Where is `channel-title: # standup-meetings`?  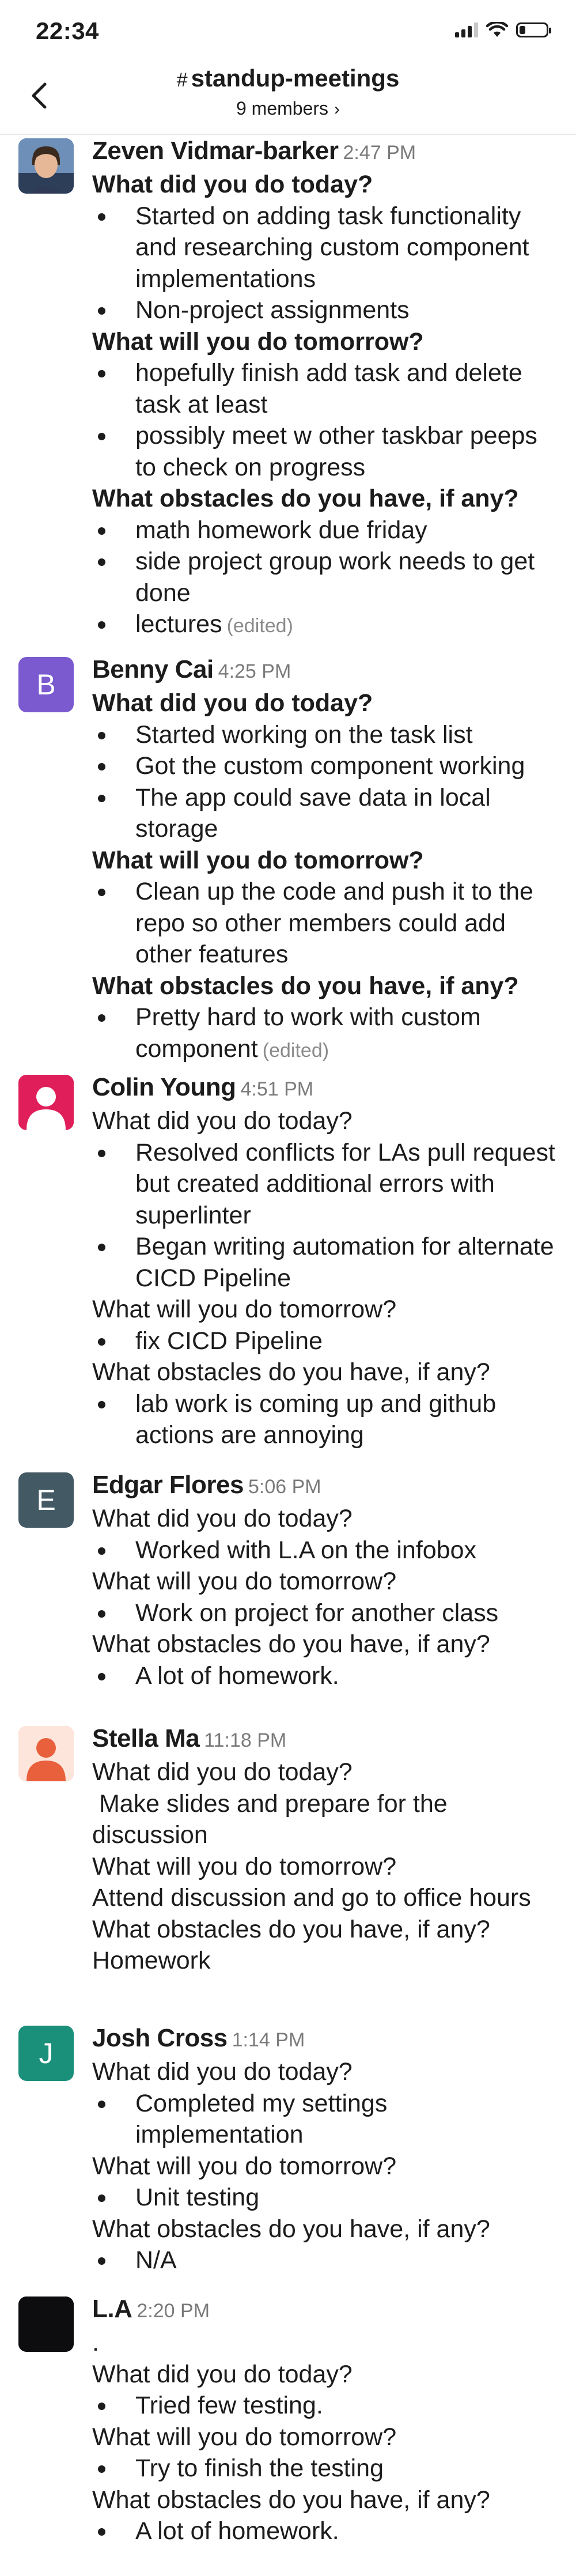
channel-title: # standup-meetings is located at coordinates (288, 78).